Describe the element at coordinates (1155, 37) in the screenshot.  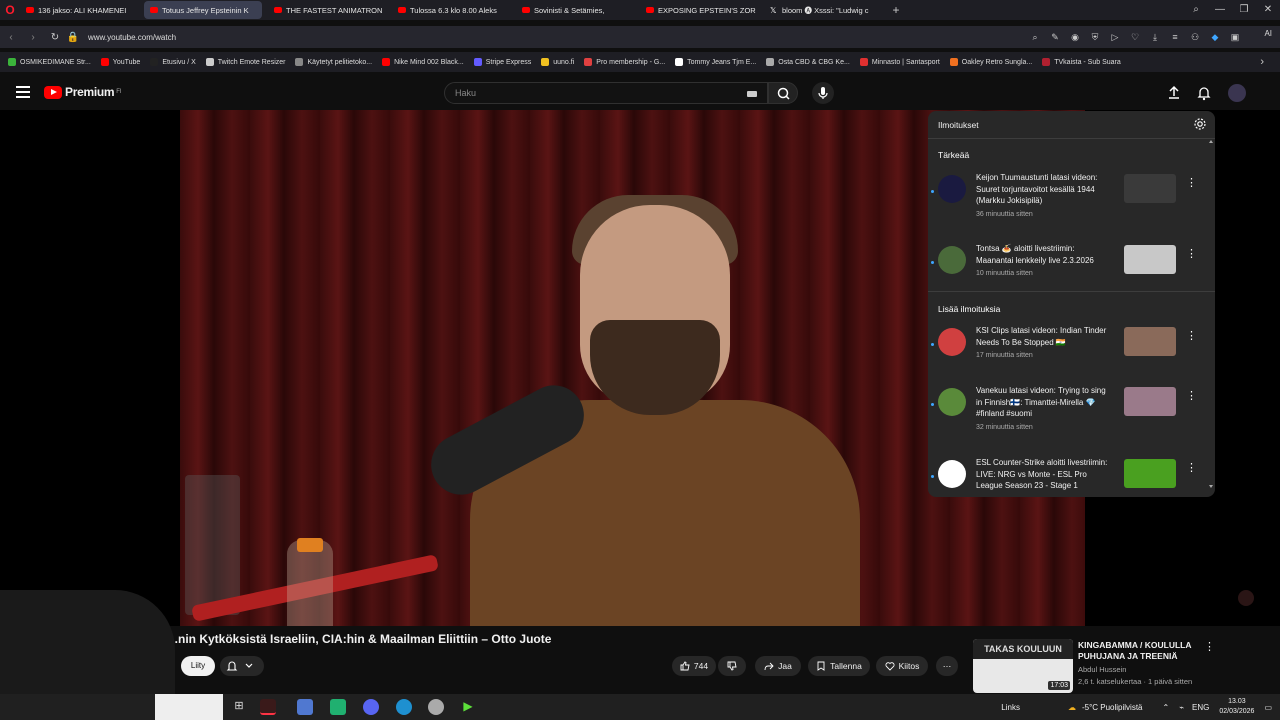
I see `download-icon: ⤓` at that location.